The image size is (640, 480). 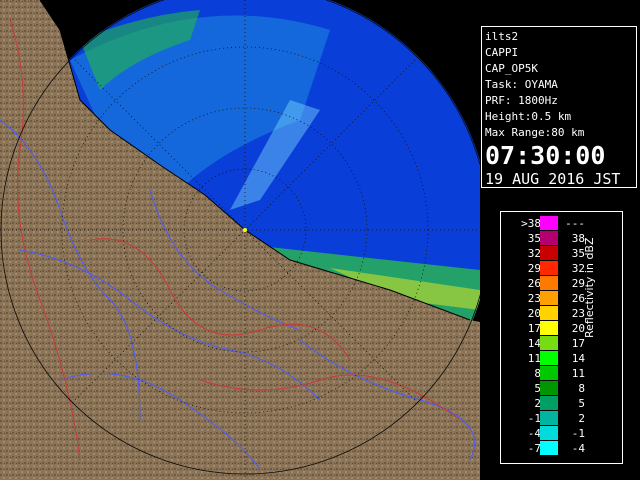 What do you see at coordinates (502, 52) in the screenshot?
I see `product-name: CAPPI` at bounding box center [502, 52].